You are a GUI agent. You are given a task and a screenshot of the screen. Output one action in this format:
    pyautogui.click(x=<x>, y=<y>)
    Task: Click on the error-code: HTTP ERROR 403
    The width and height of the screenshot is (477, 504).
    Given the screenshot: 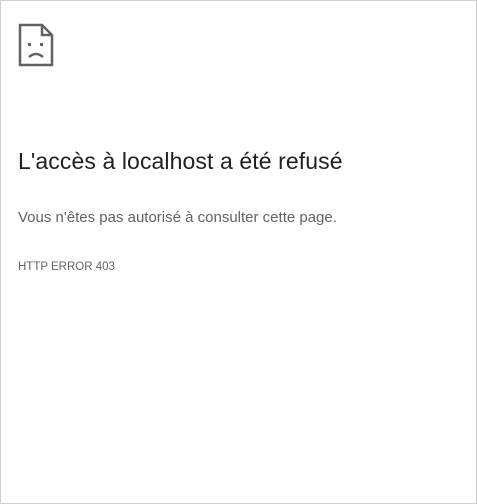 What is the action you would take?
    pyautogui.click(x=66, y=267)
    